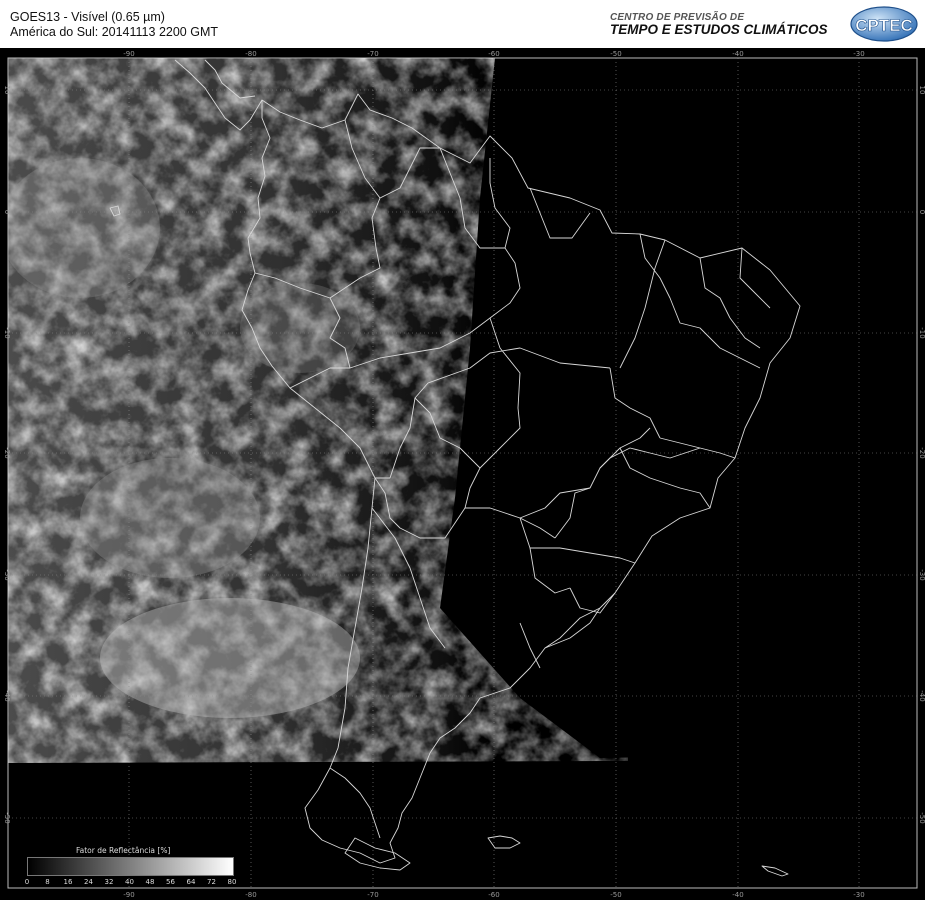 The width and height of the screenshot is (925, 900). What do you see at coordinates (114, 32) in the screenshot?
I see `product-subtitle: América do Sul: 20141113 2200 GMT` at bounding box center [114, 32].